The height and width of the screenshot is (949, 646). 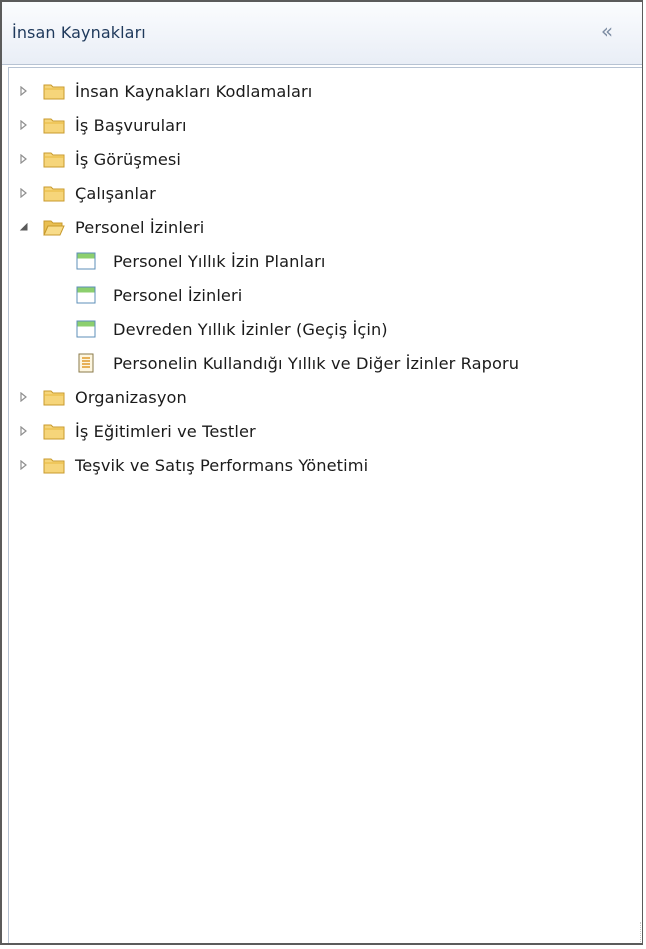 I want to click on tree-node-insan-kaynaklari-kodlamalari: İnsan Kaynakları Kodlamaları, so click(x=325, y=91).